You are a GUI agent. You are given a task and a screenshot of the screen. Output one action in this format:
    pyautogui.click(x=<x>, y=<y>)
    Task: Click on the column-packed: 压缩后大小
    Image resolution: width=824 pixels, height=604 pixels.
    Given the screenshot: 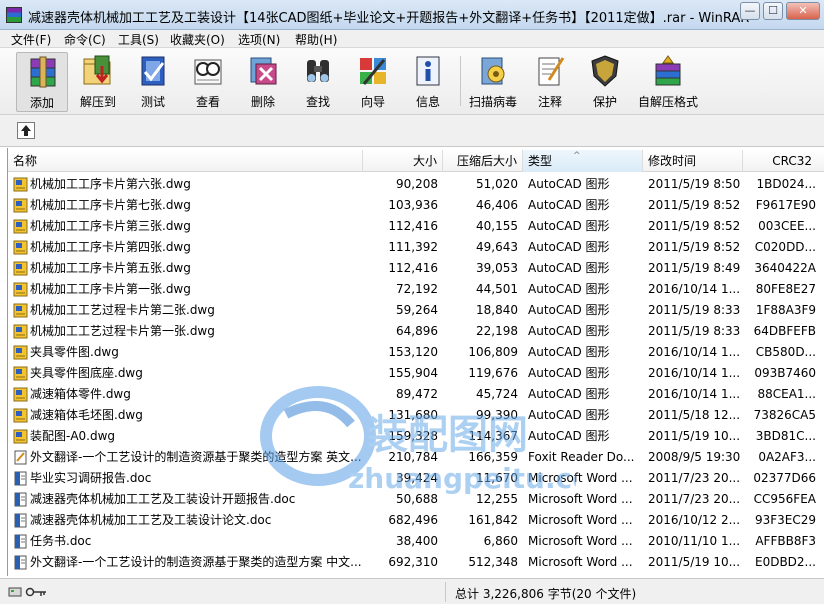 What is the action you would take?
    pyautogui.click(x=483, y=161)
    